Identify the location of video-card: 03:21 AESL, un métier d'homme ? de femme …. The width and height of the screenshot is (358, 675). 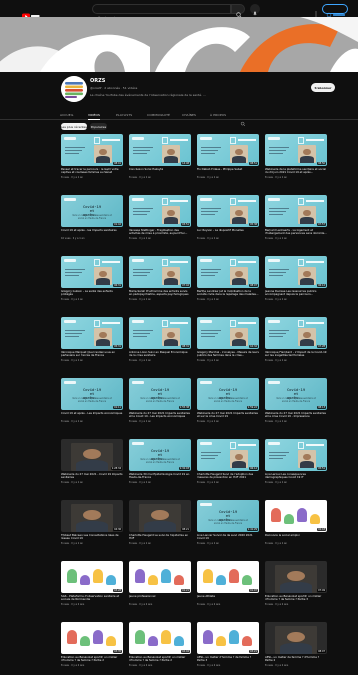
(228, 644).